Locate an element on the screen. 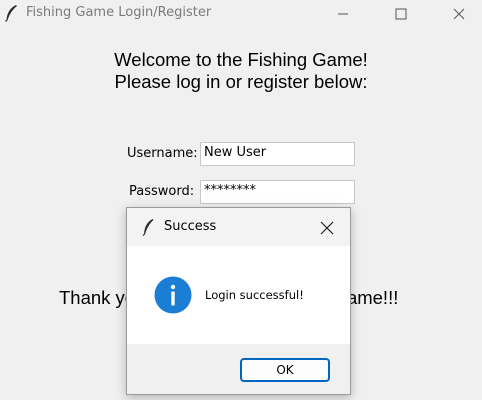  dialog-body: Login successful! is located at coordinates (238, 295).